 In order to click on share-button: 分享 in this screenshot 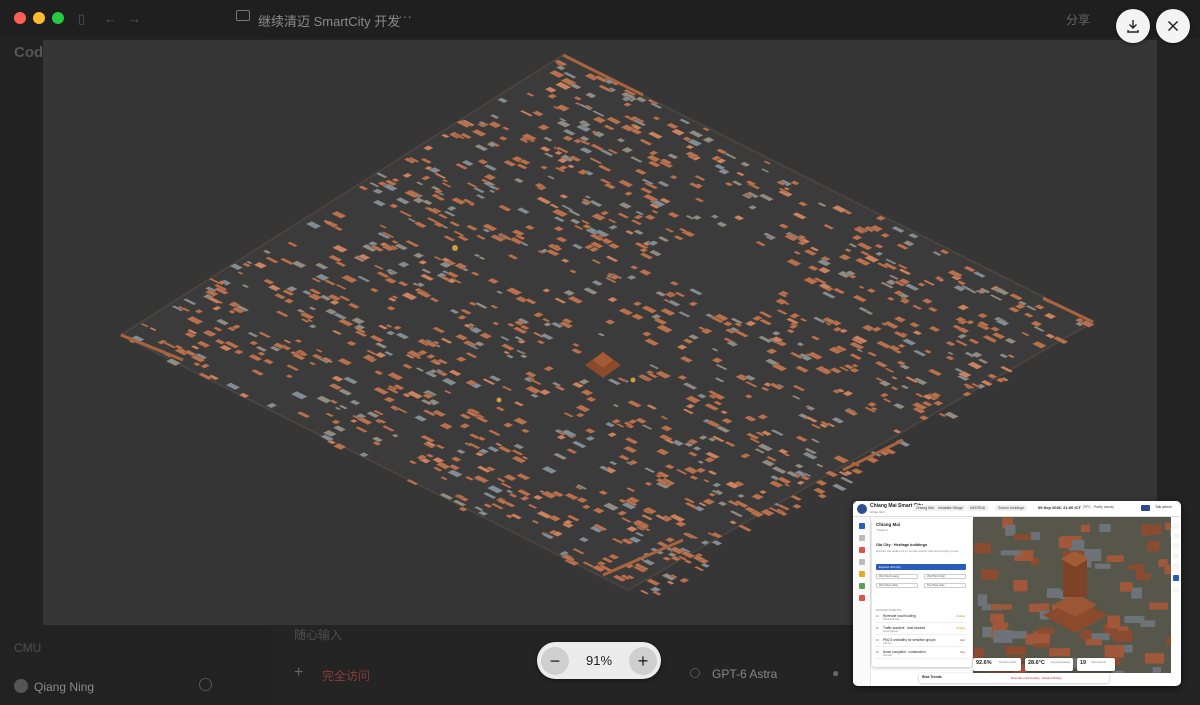, I will do `click(1078, 19)`.